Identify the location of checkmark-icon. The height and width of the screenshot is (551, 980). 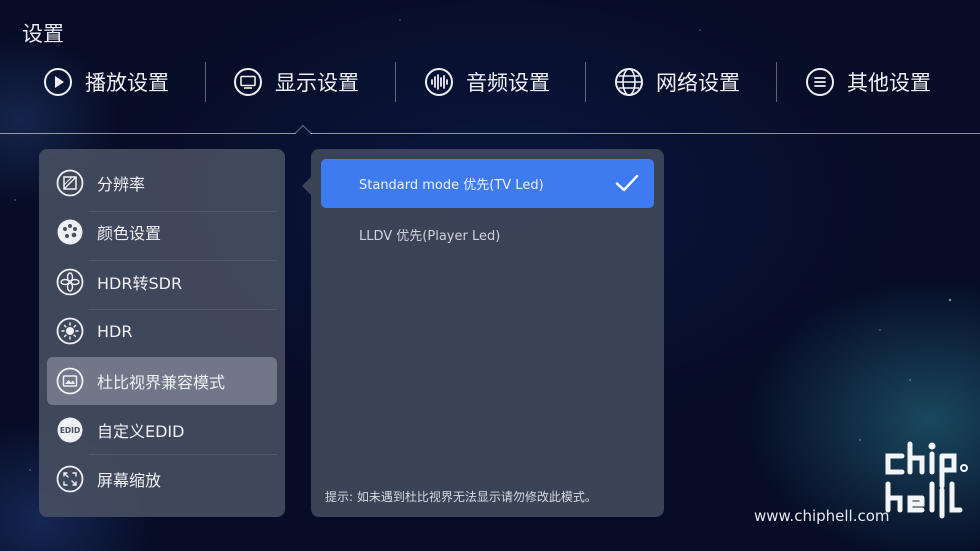
(627, 183).